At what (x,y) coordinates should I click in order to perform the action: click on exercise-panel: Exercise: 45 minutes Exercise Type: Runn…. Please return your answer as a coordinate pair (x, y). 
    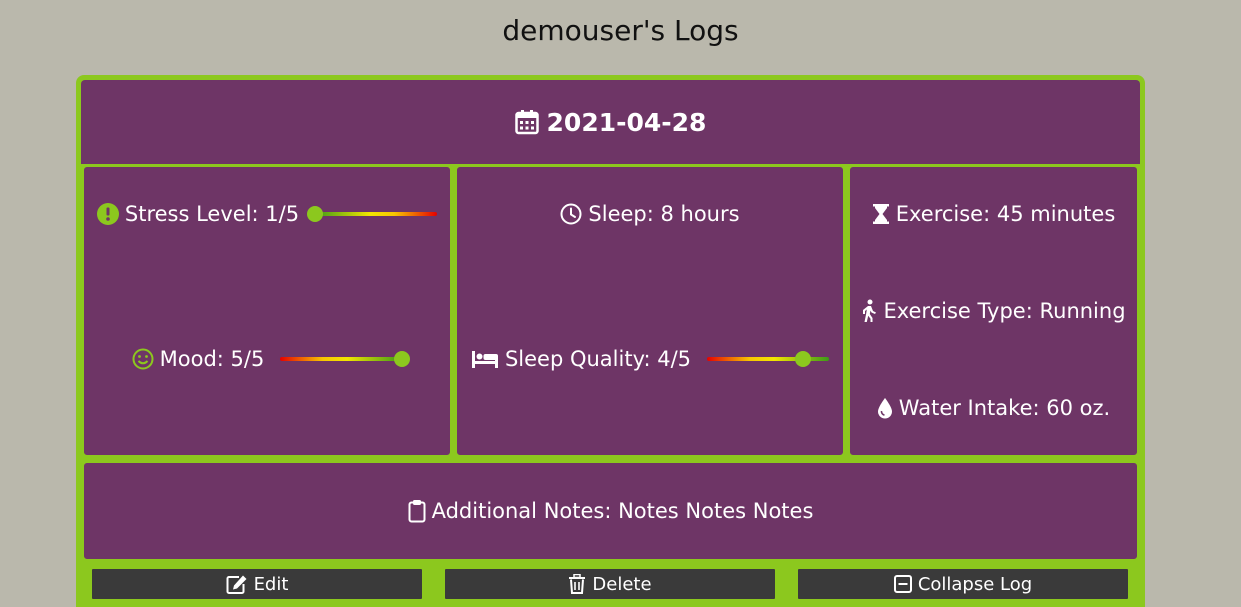
    Looking at the image, I should click on (993, 311).